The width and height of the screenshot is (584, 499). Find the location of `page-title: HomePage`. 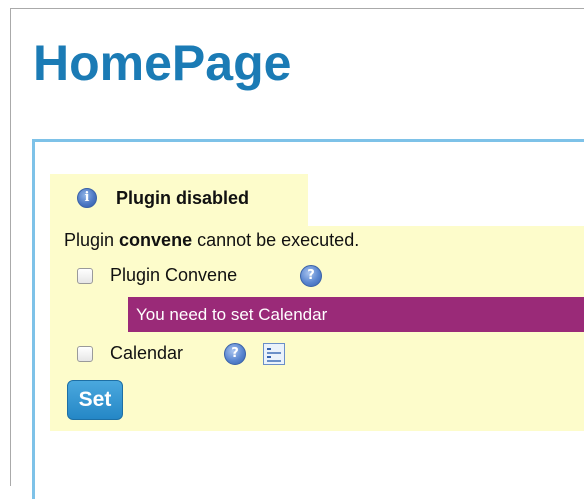

page-title: HomePage is located at coordinates (162, 63).